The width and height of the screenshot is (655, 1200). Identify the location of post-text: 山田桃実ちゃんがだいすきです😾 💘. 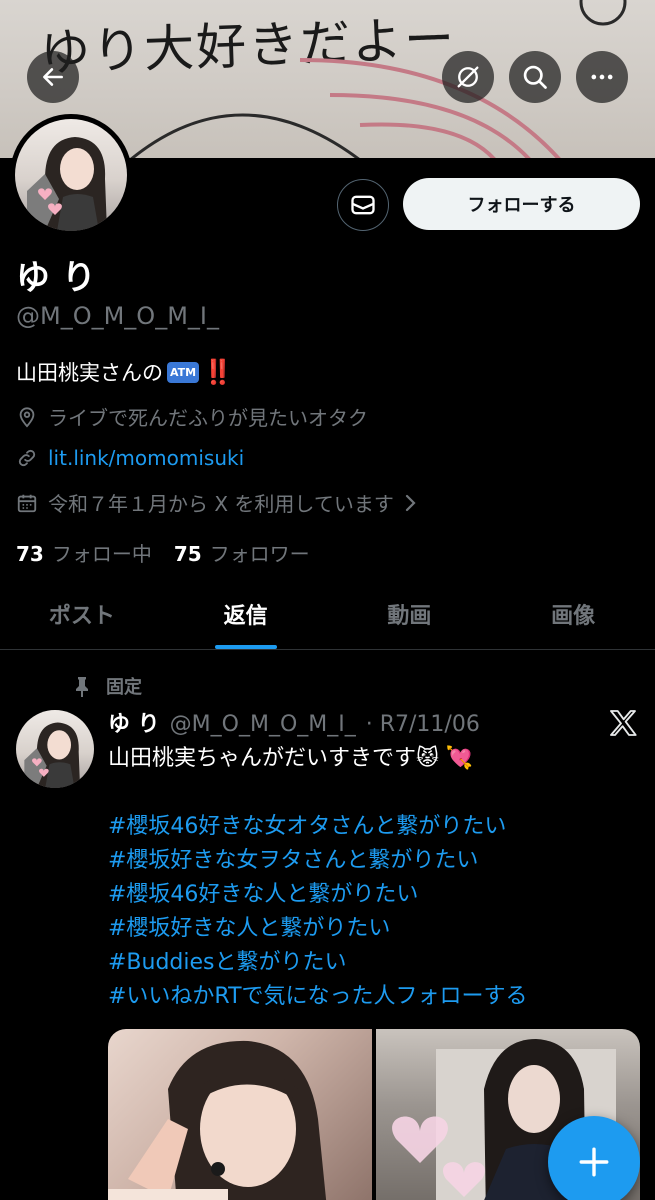
(291, 758).